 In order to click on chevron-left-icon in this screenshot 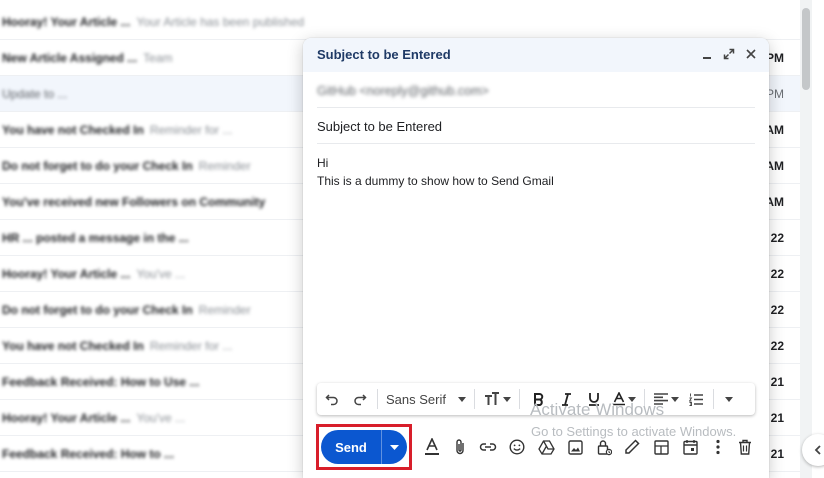, I will do `click(818, 450)`.